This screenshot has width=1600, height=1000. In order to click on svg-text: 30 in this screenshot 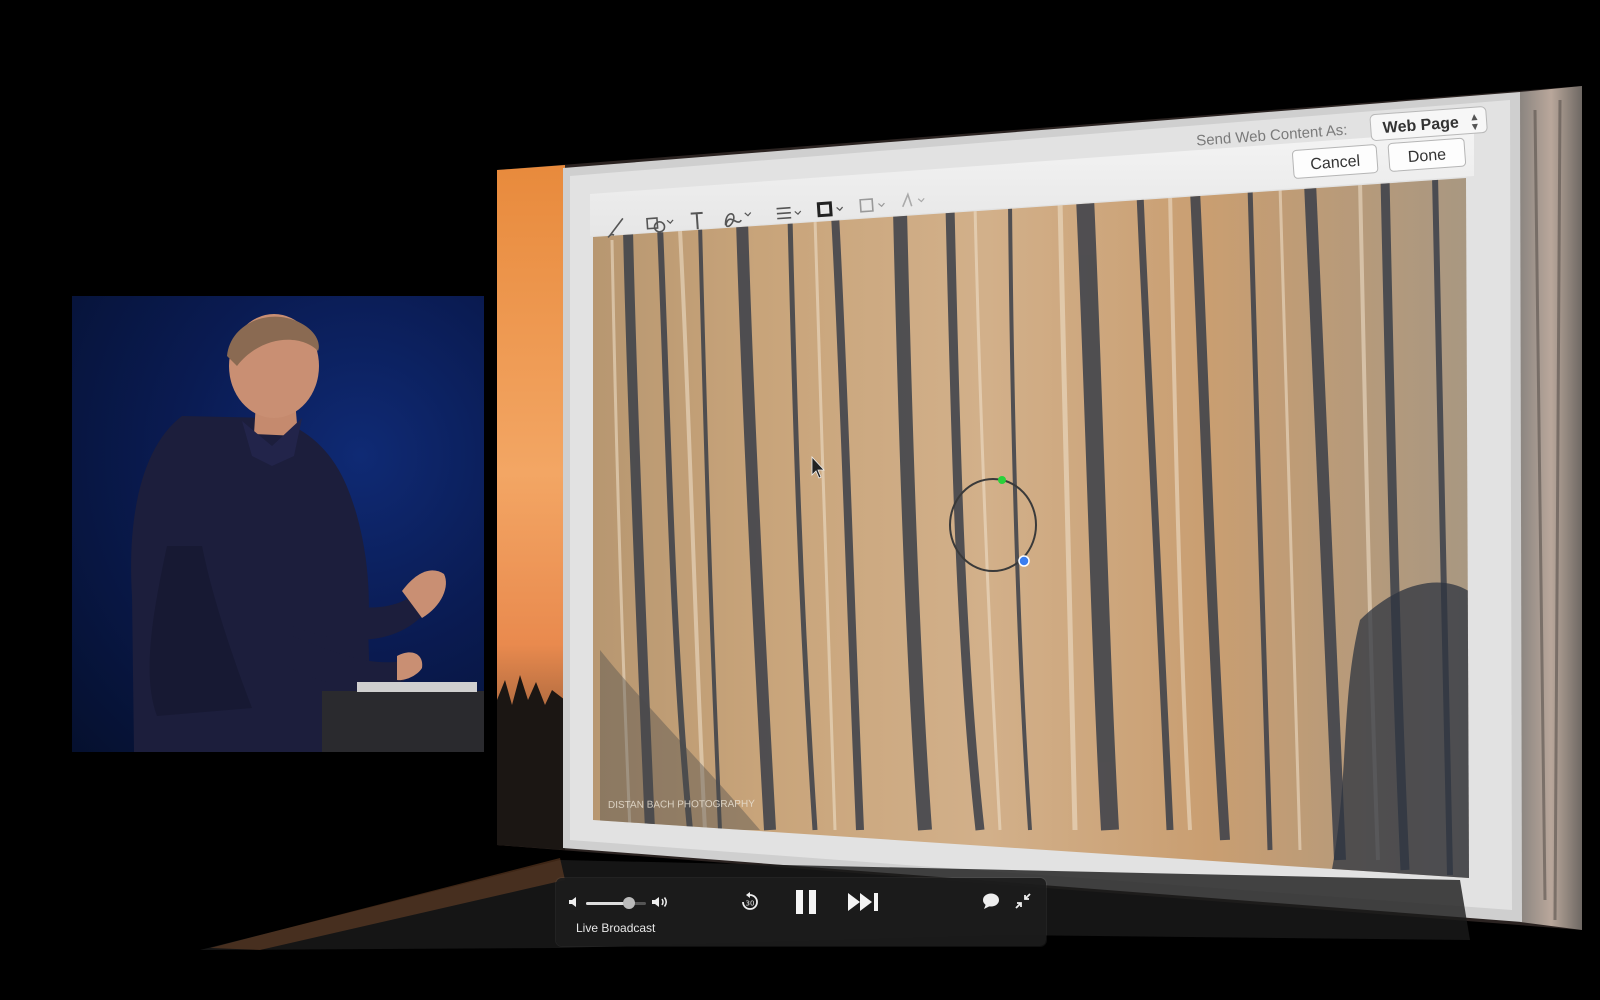, I will do `click(750, 904)`.